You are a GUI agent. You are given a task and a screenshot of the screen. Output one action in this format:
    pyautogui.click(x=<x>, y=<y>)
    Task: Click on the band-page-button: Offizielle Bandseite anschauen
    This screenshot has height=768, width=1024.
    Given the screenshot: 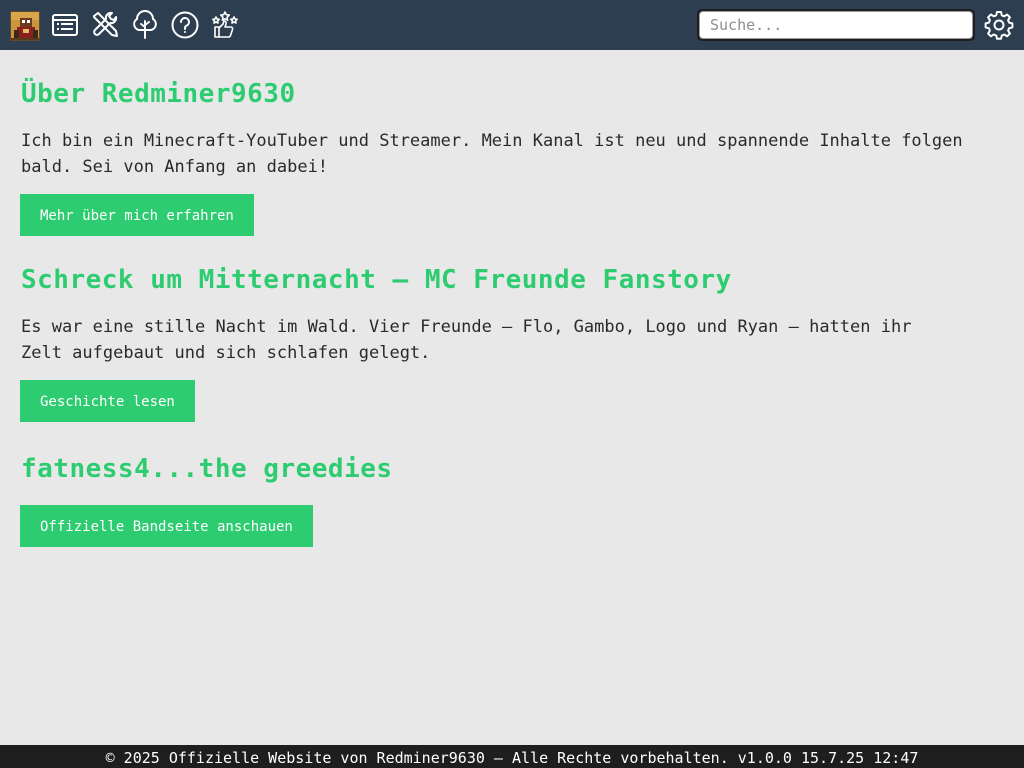 What is the action you would take?
    pyautogui.click(x=166, y=526)
    